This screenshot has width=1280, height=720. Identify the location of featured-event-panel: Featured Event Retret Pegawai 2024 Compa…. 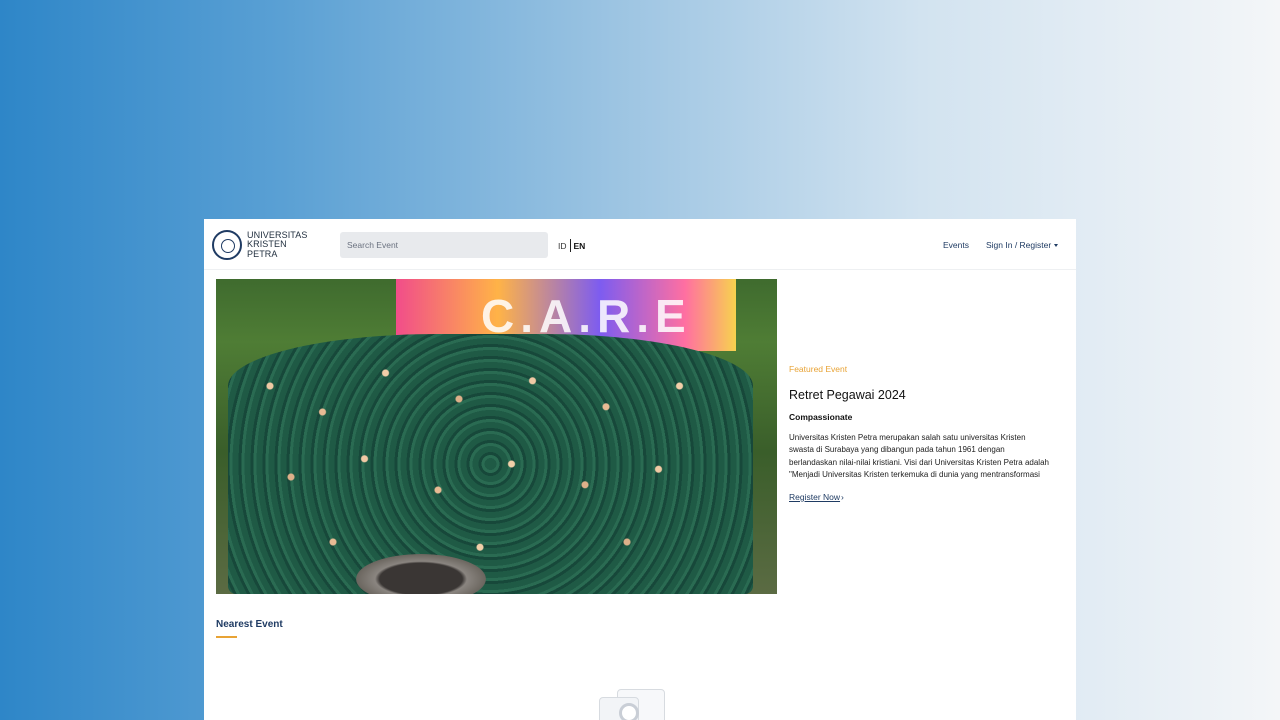
(919, 434).